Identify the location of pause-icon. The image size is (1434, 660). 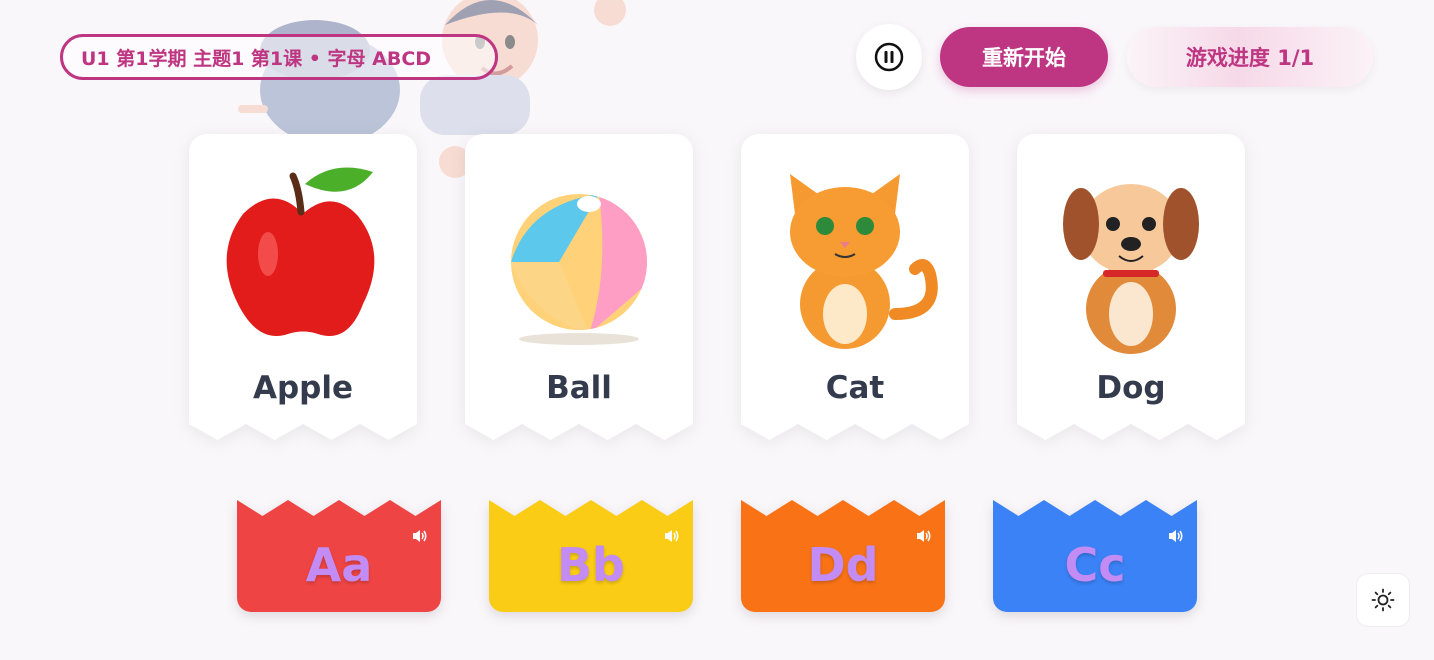
(889, 57).